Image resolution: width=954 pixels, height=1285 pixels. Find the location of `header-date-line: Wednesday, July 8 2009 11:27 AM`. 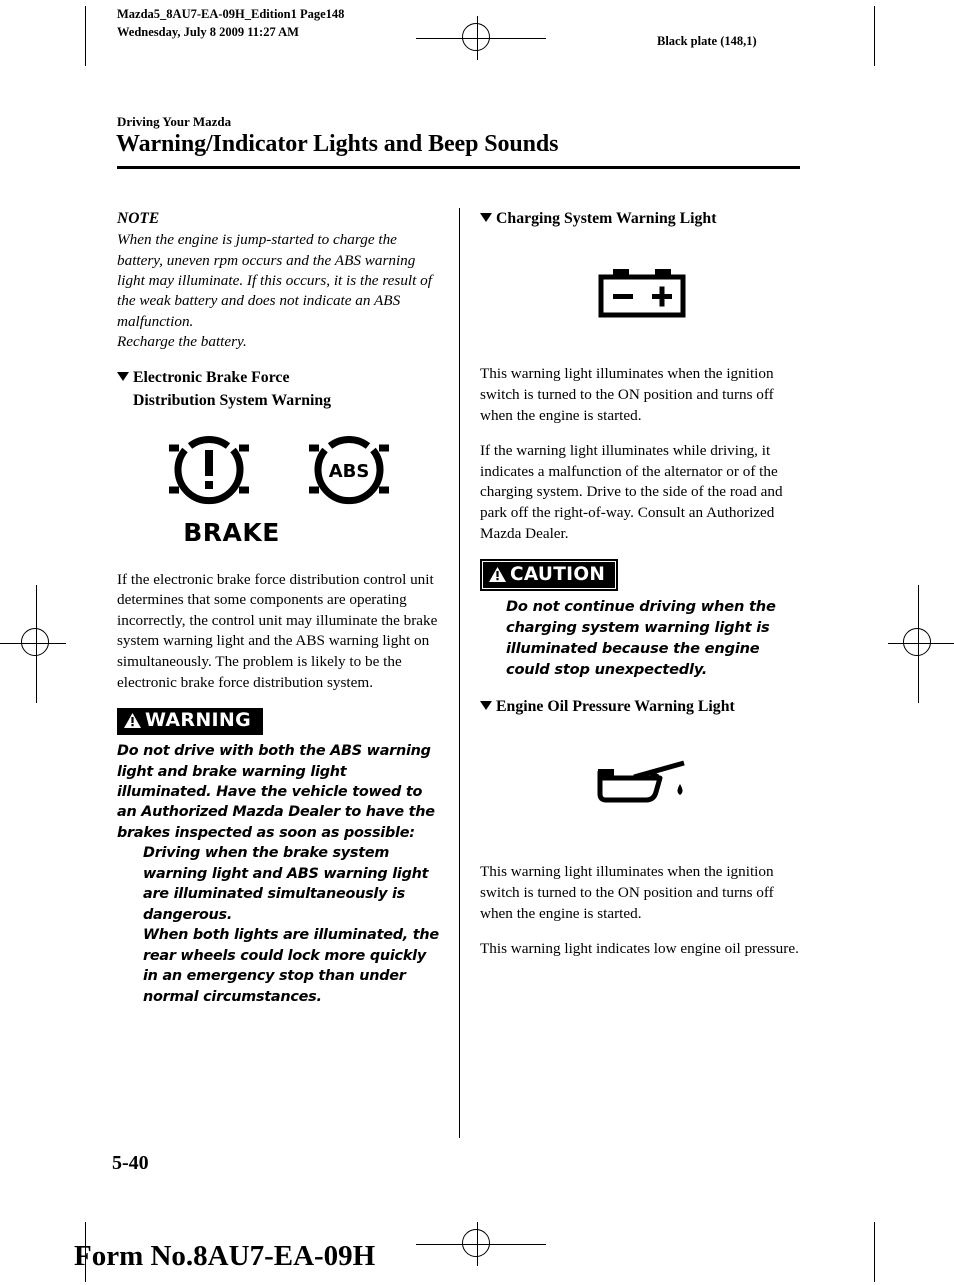

header-date-line: Wednesday, July 8 2009 11:27 AM is located at coordinates (208, 31).